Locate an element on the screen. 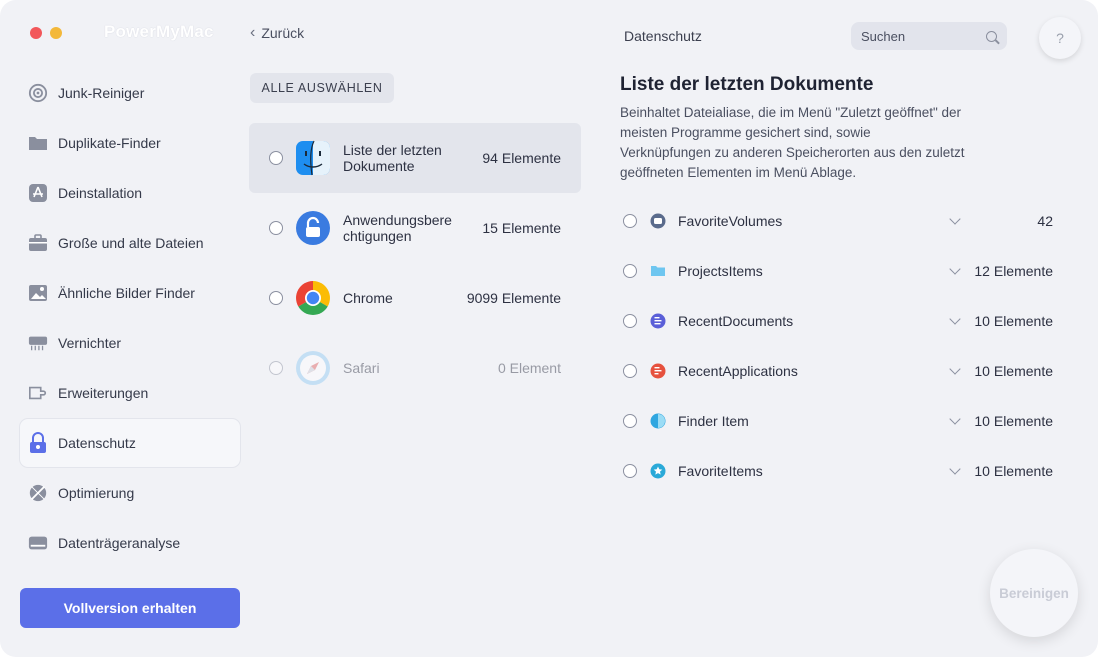 The image size is (1098, 657). app-brand: PowerMyMac is located at coordinates (159, 31).